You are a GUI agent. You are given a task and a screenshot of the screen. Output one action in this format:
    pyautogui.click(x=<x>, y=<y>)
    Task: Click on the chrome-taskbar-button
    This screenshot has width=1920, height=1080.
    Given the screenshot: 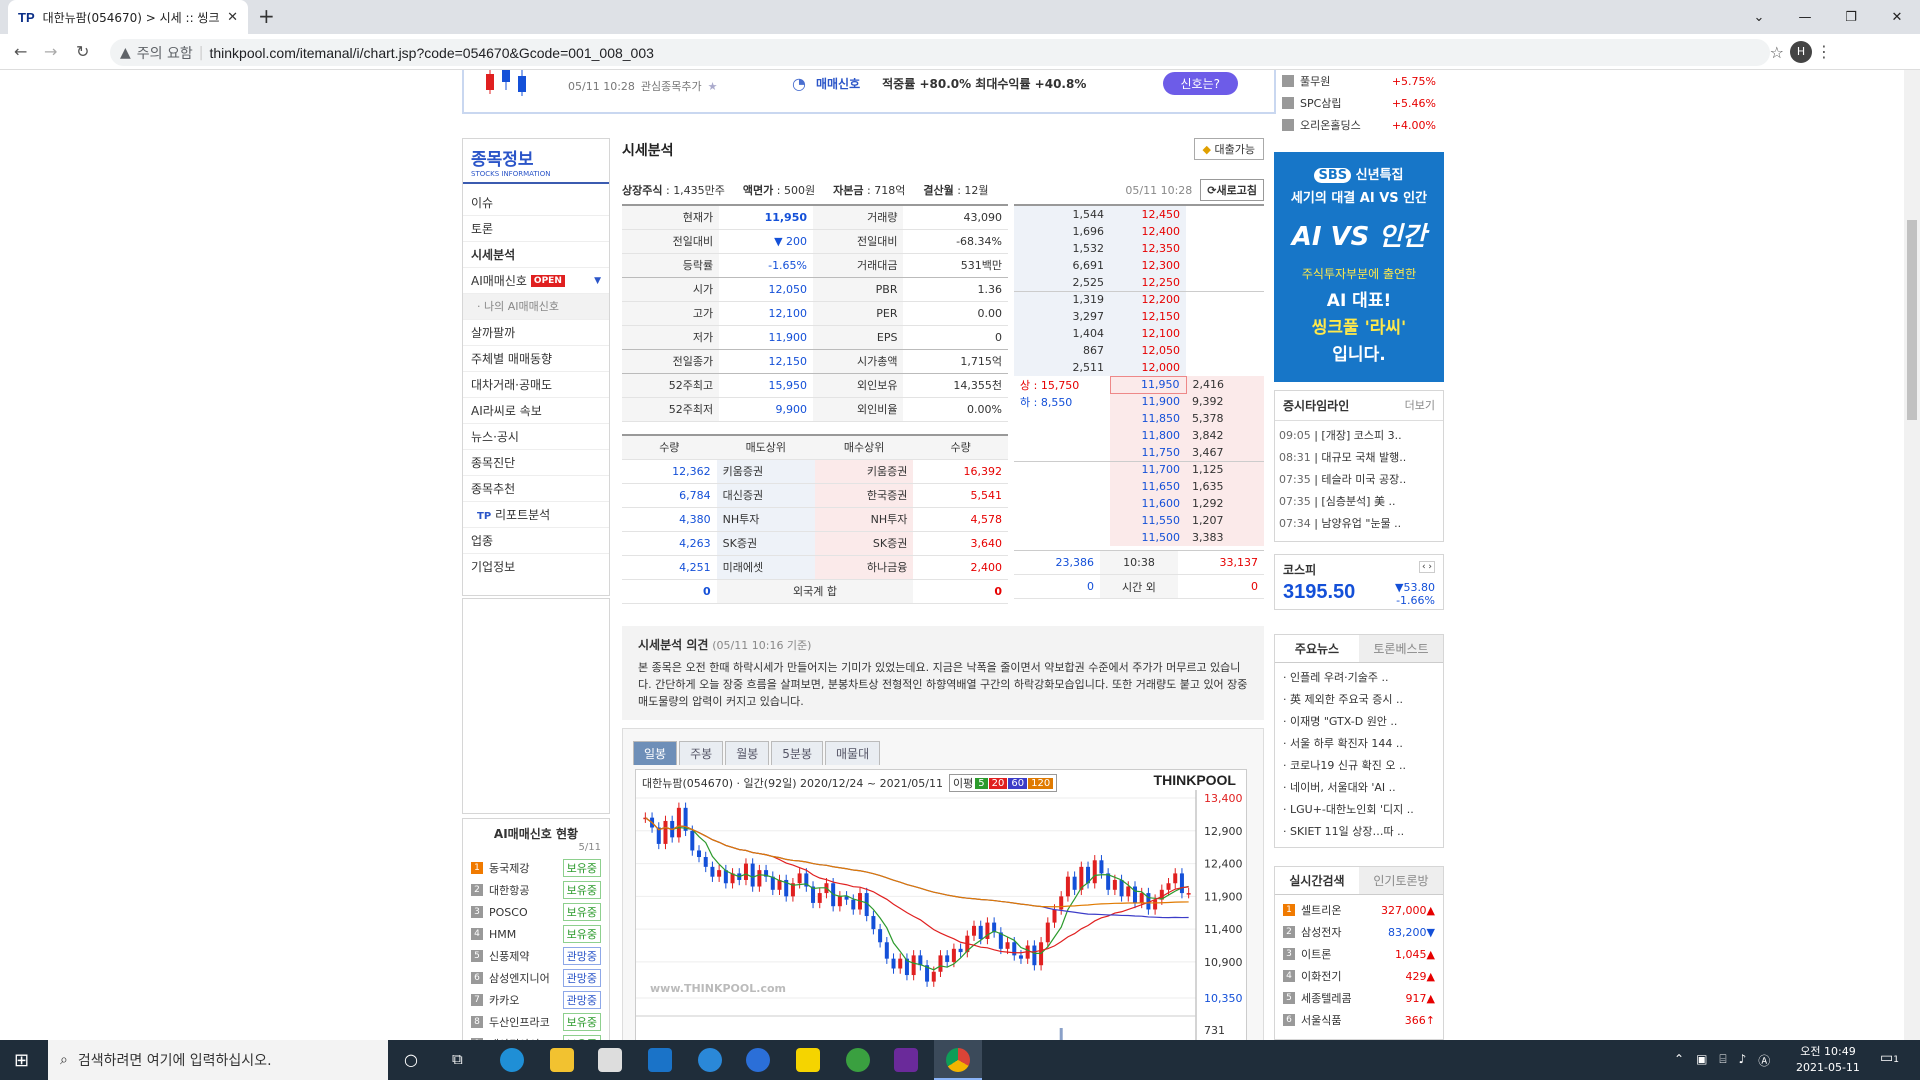 What is the action you would take?
    pyautogui.click(x=958, y=1060)
    